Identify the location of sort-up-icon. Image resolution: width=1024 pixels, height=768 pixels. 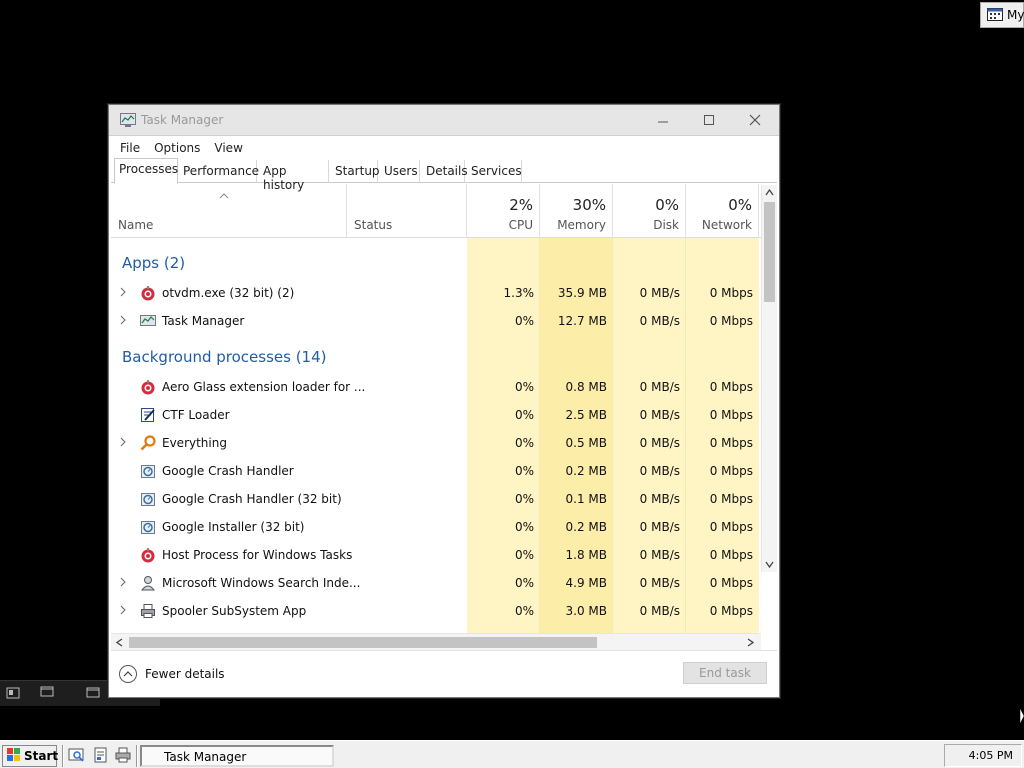
(224, 196).